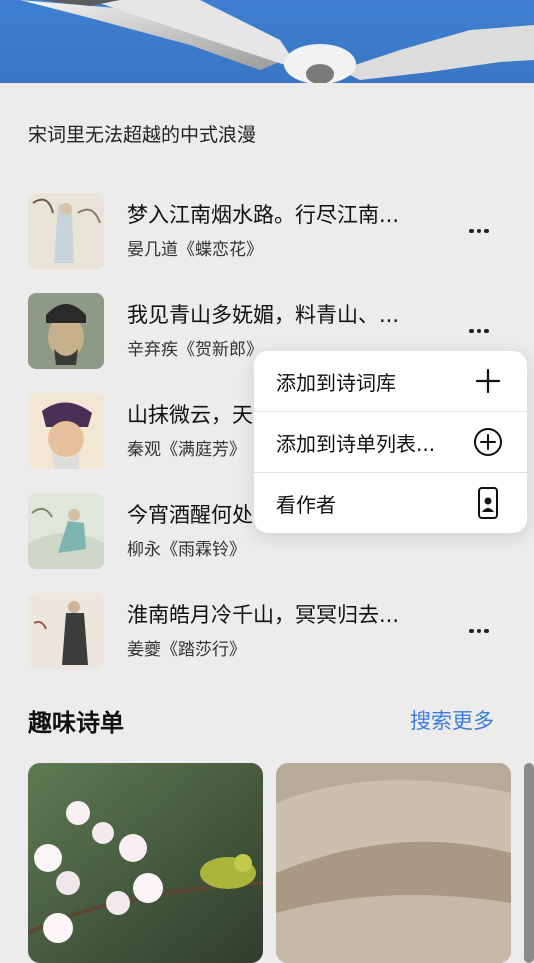 Image resolution: width=534 pixels, height=963 pixels. Describe the element at coordinates (186, 550) in the screenshot. I see `poem-author: 柳永《雨霖铃》` at that location.